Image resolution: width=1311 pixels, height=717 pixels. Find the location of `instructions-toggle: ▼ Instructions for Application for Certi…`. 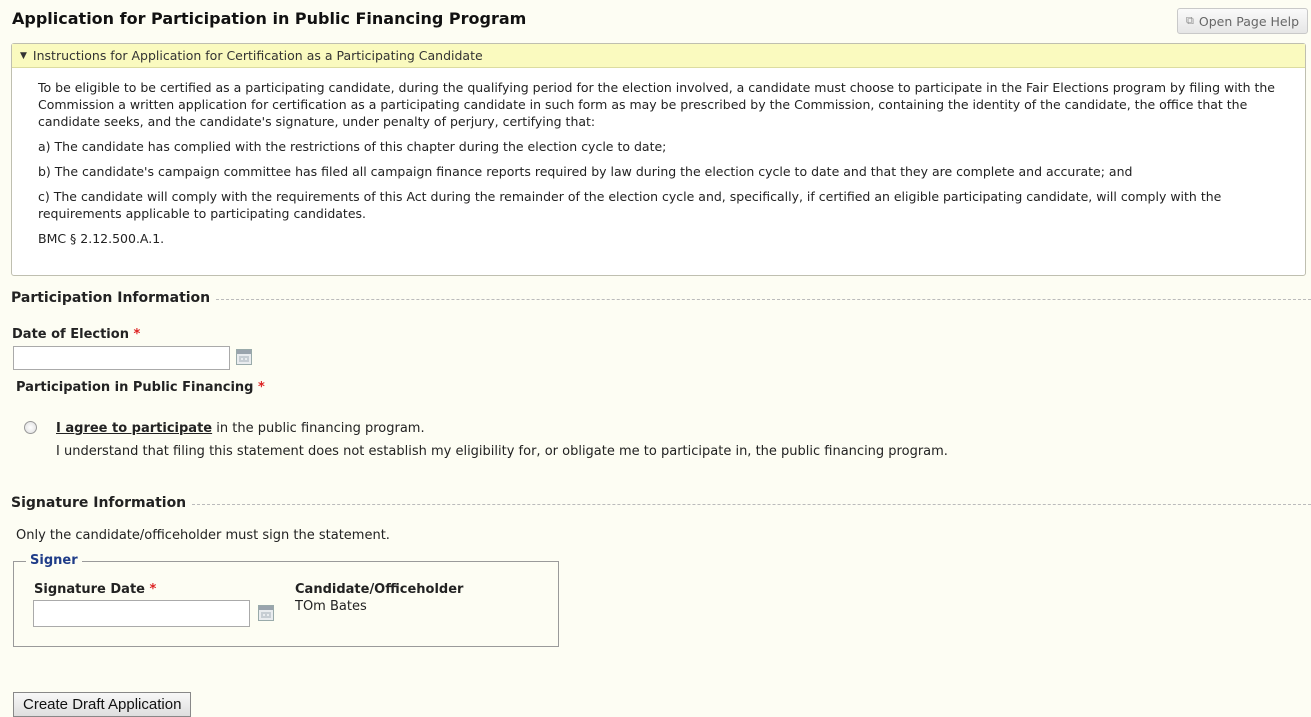

instructions-toggle: ▼ Instructions for Application for Certi… is located at coordinates (658, 56).